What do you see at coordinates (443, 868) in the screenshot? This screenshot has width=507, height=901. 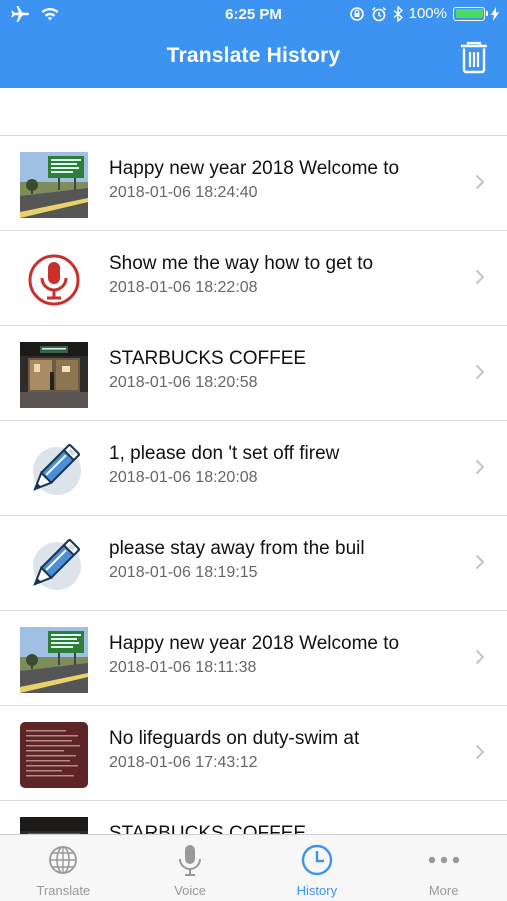 I see `tab-more: More` at bounding box center [443, 868].